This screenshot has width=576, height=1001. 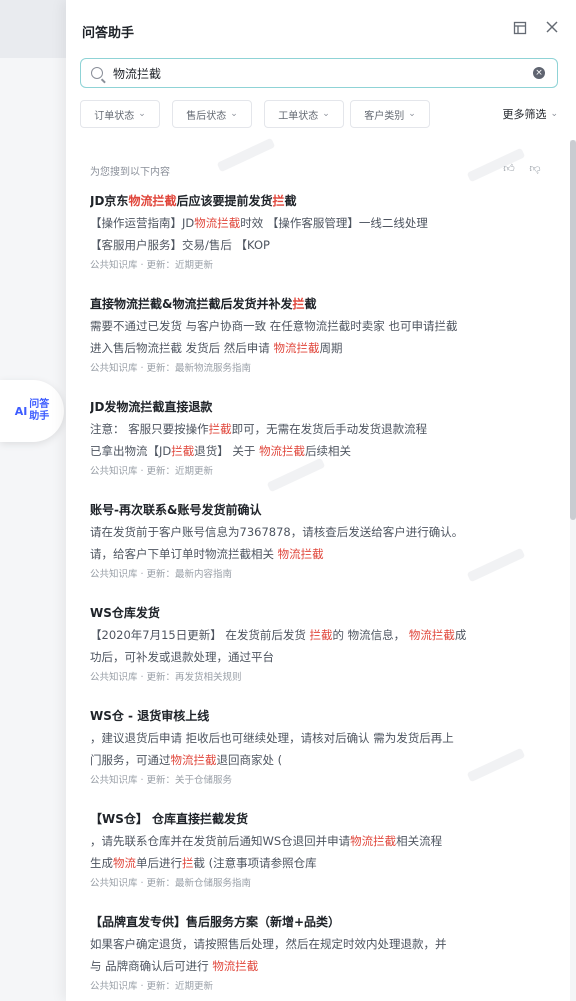 I want to click on text-segment: JD京东, so click(x=109, y=201).